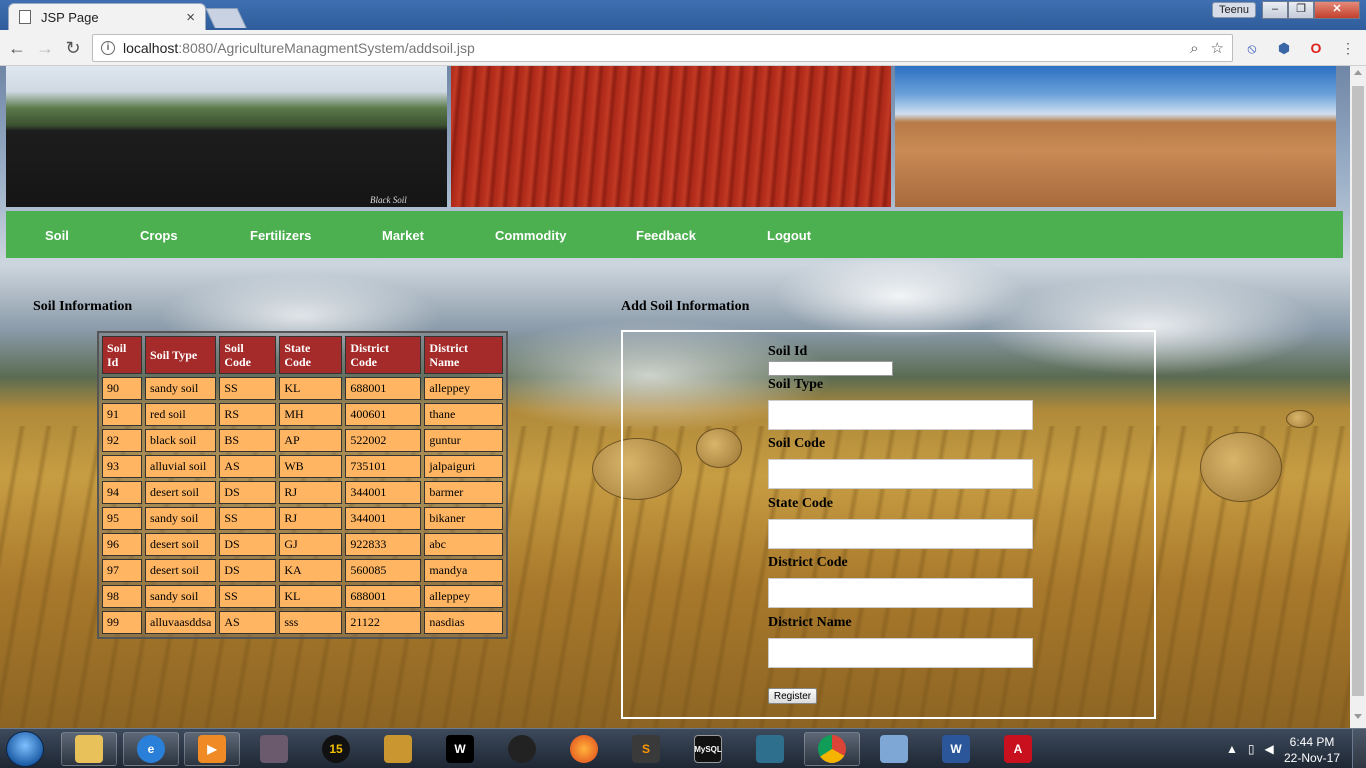 This screenshot has width=1366, height=768. I want to click on cell-soil-id: 91, so click(122, 414).